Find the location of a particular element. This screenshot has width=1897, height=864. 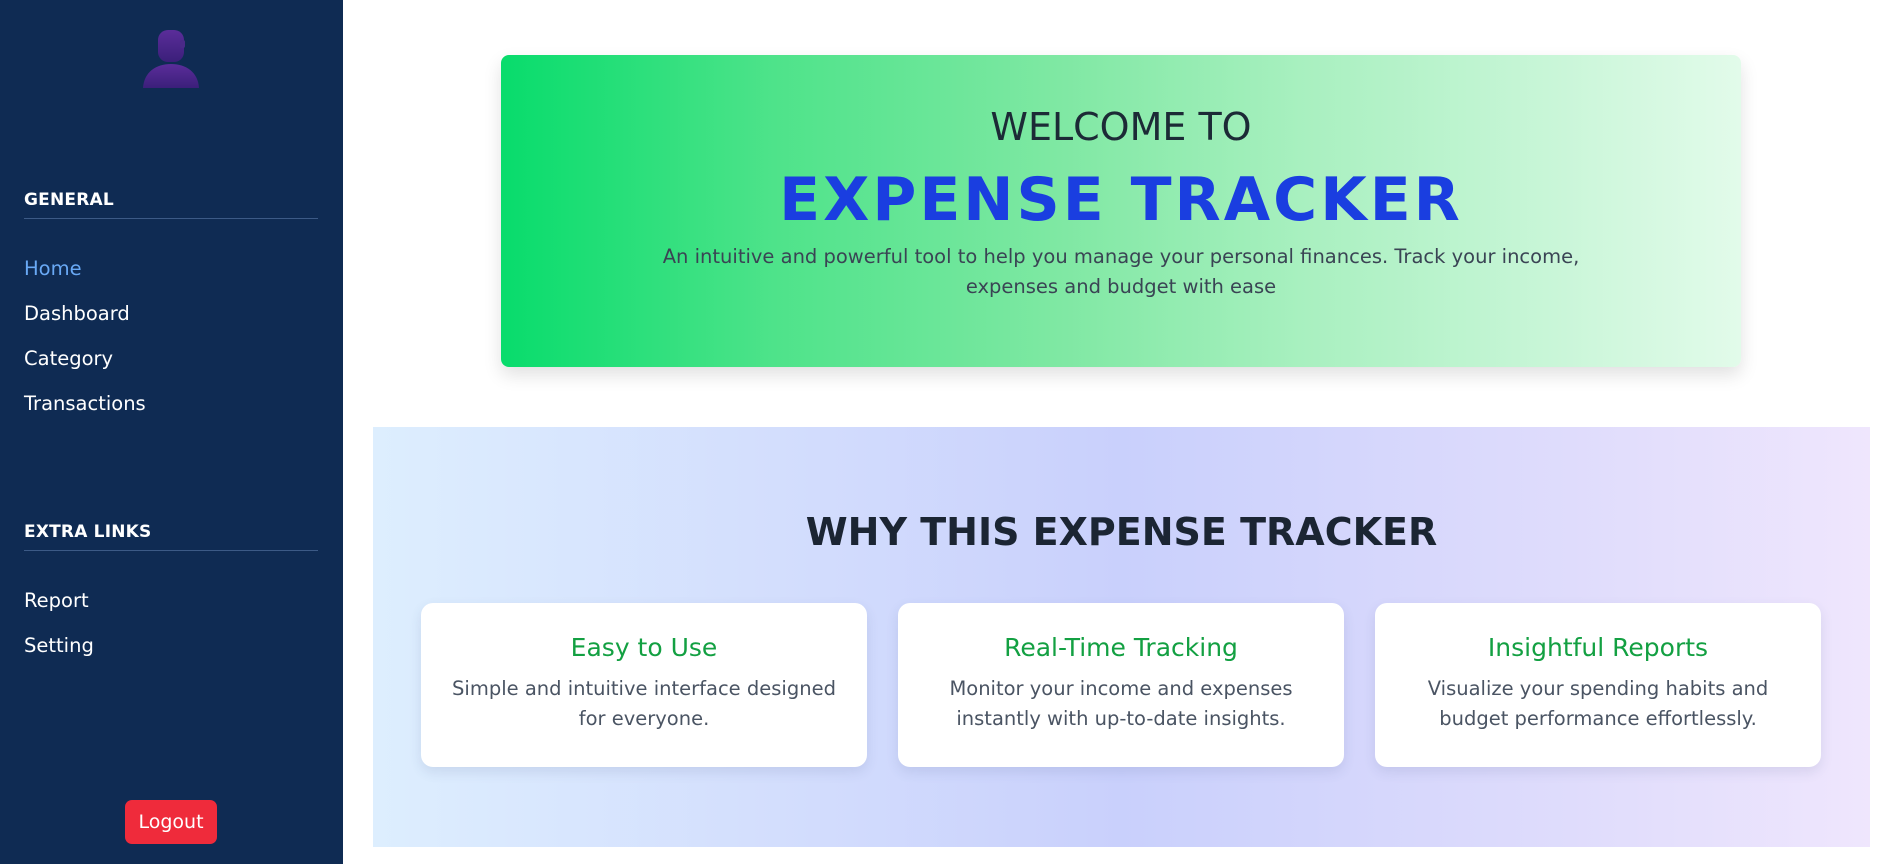

general-nav: Home Dashboard Category Transactions is located at coordinates (85, 336).